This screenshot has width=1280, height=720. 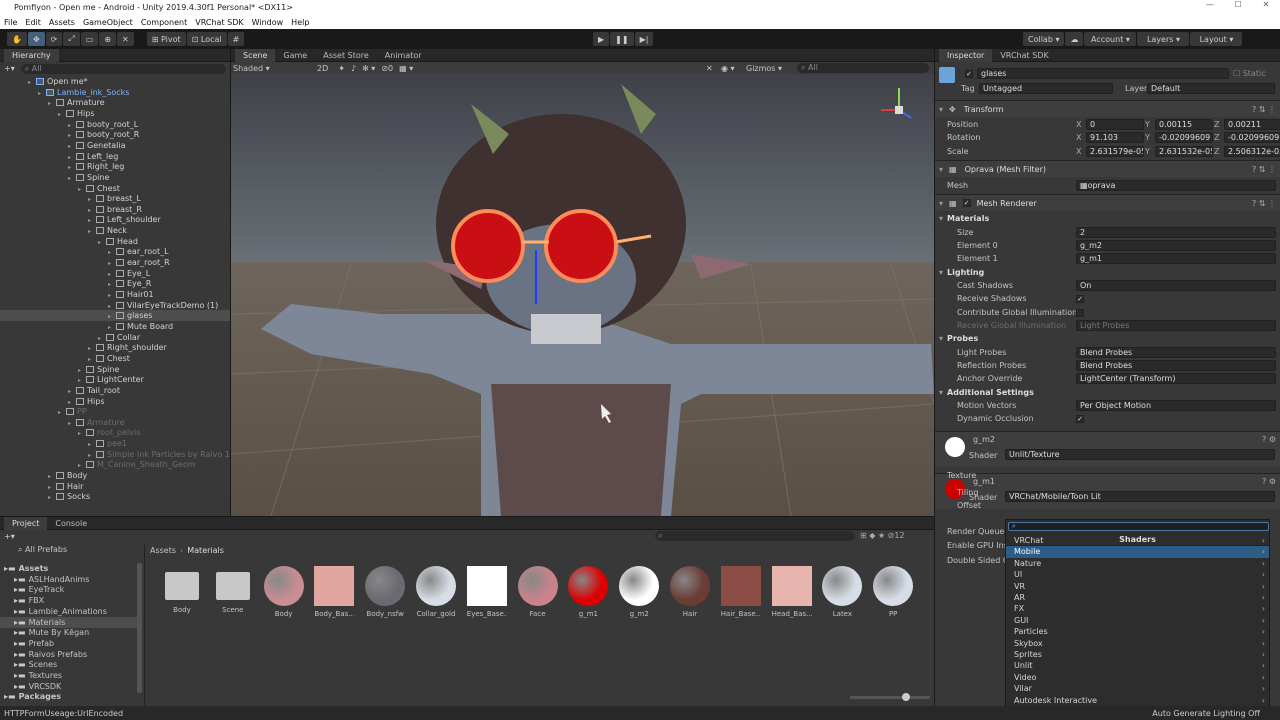 I want to click on position-x-field: 0, so click(x=1115, y=124).